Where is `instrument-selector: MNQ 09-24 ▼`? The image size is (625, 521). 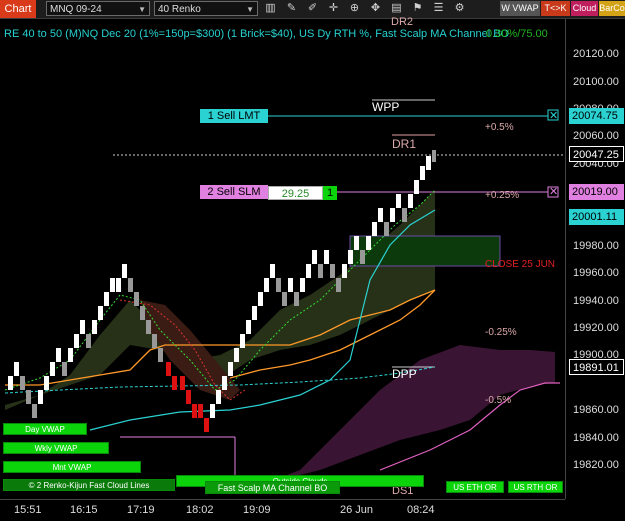
instrument-selector: MNQ 09-24 ▼ is located at coordinates (98, 8).